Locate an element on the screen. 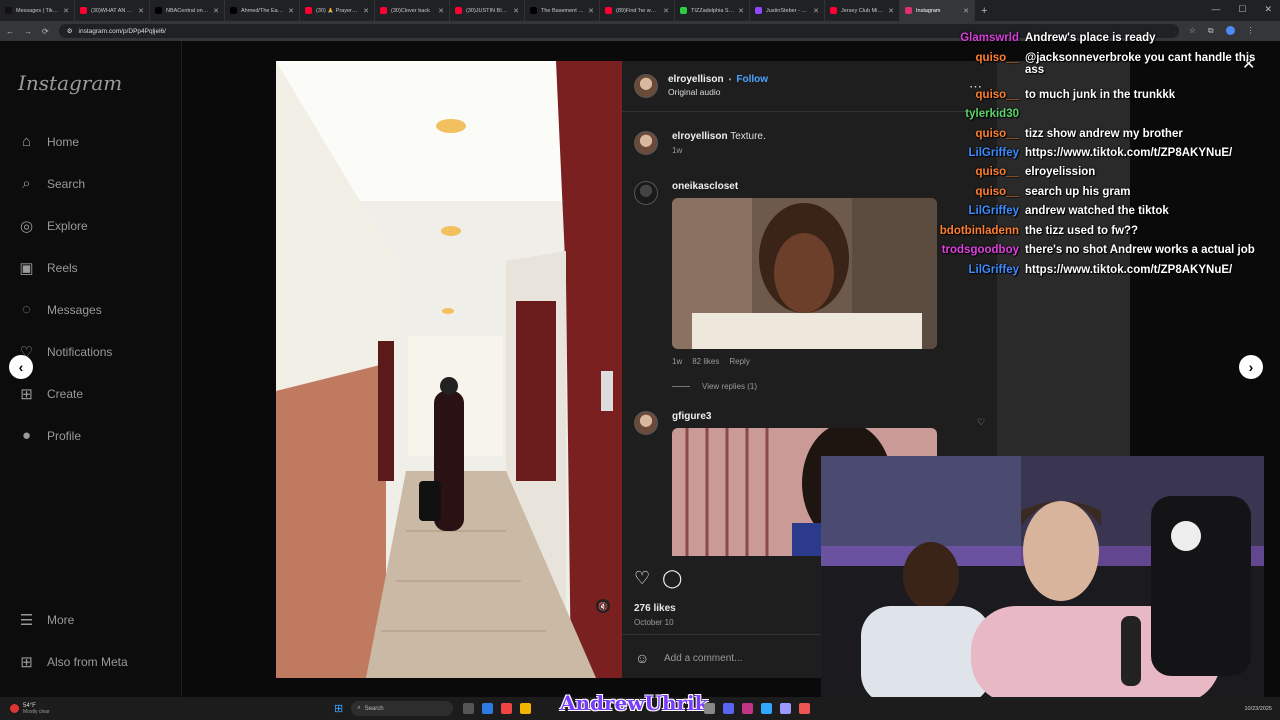 The height and width of the screenshot is (720, 1280). comment-gif is located at coordinates (804, 273).